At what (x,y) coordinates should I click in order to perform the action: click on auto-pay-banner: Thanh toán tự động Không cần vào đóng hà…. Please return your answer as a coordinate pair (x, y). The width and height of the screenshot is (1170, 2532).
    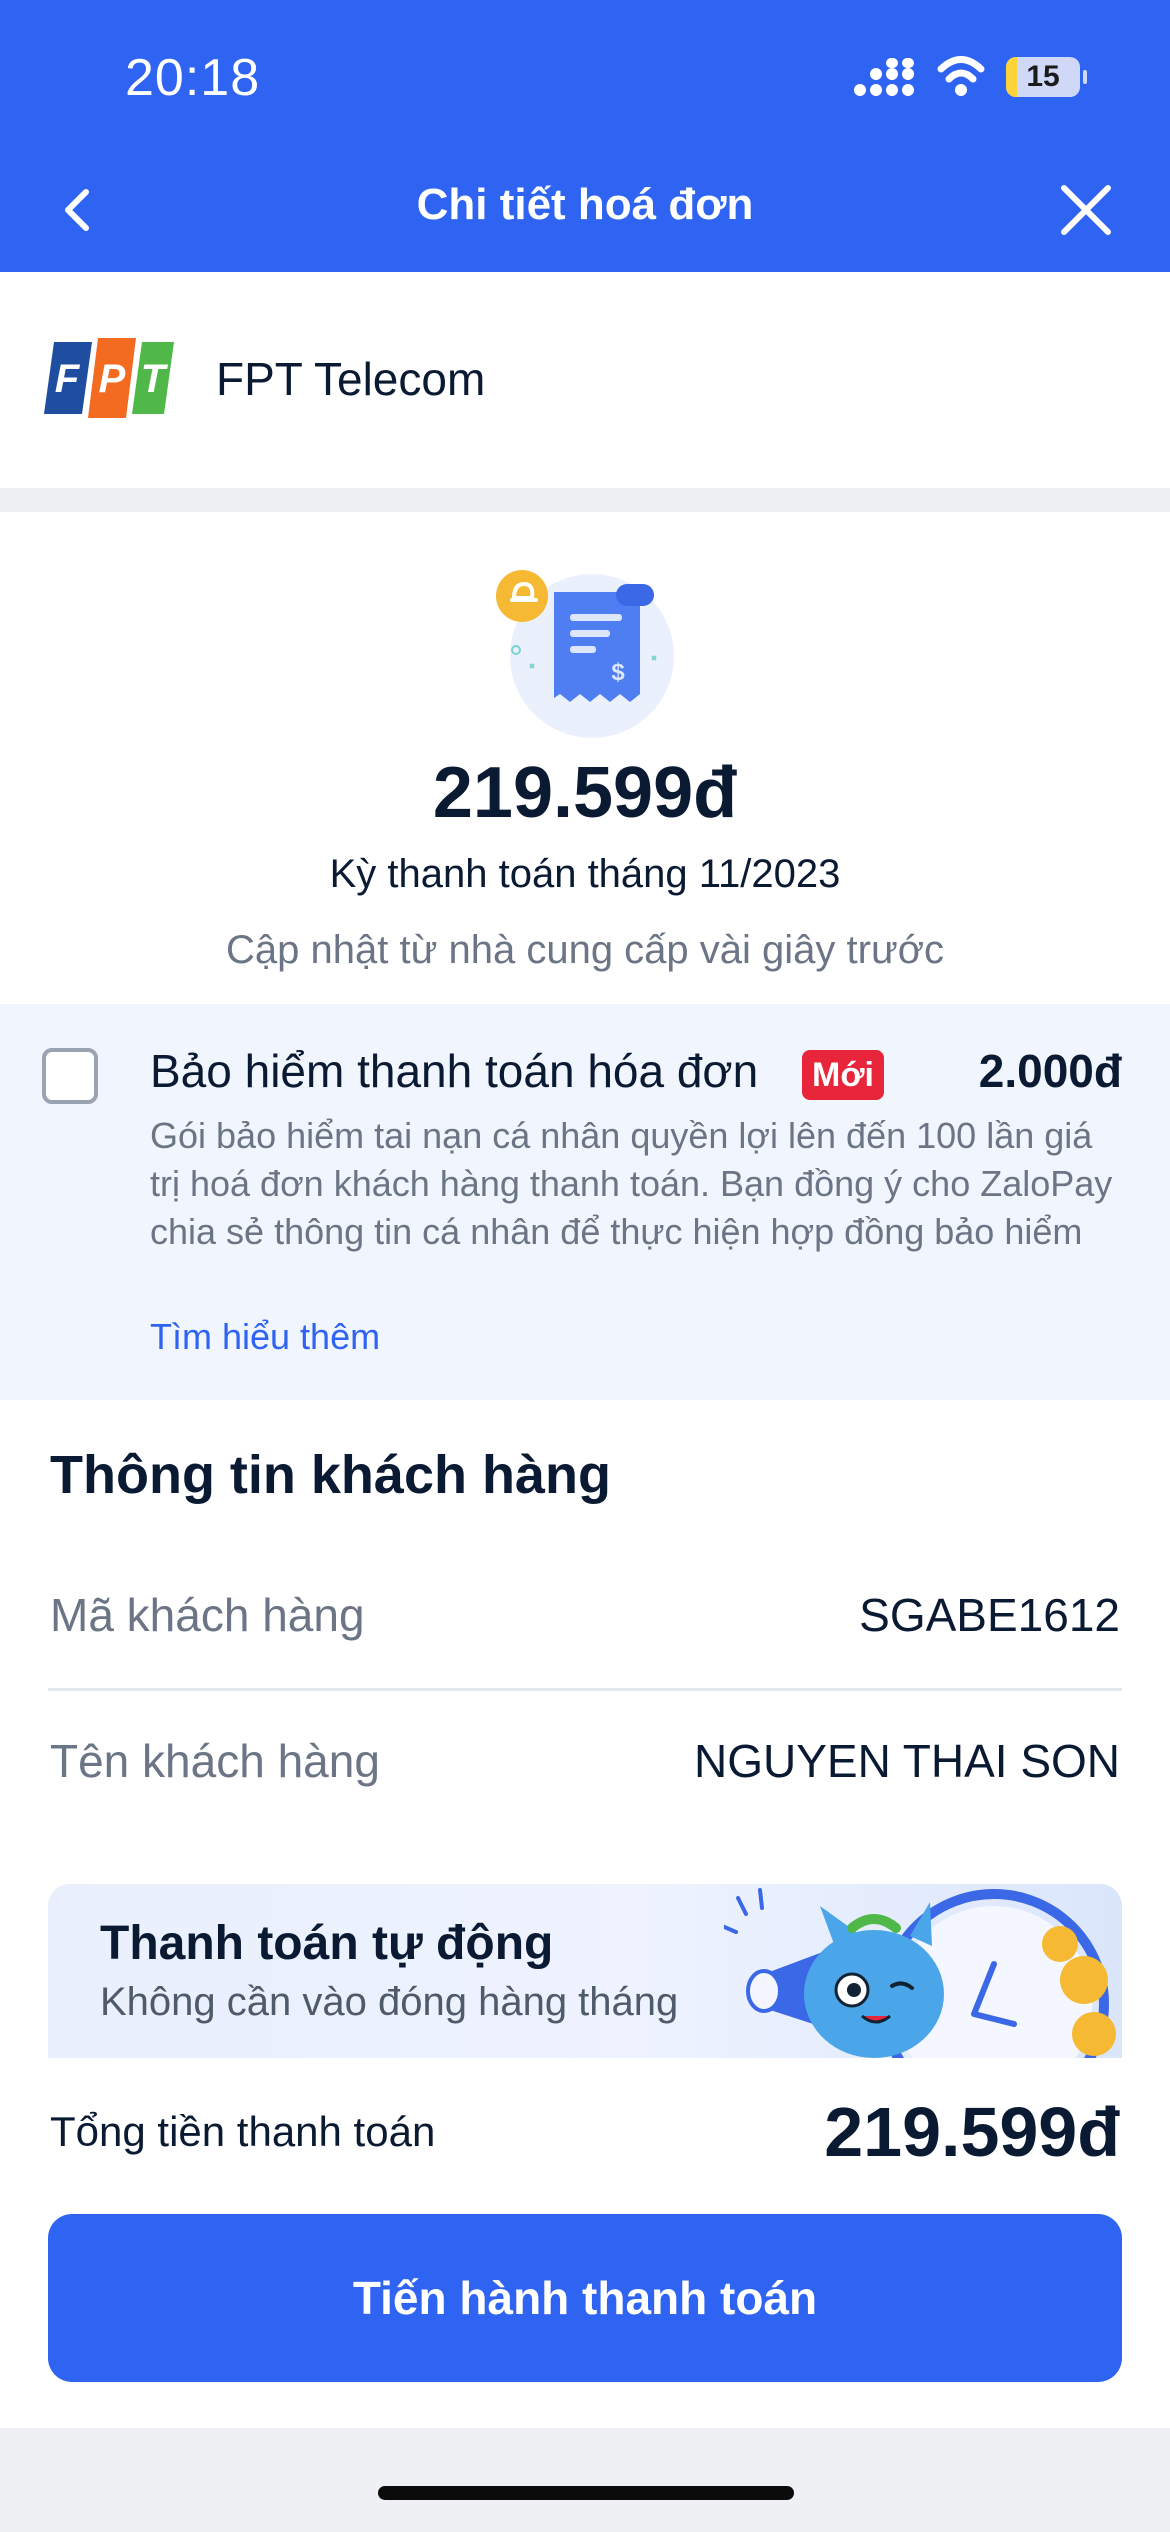
    Looking at the image, I should click on (585, 1971).